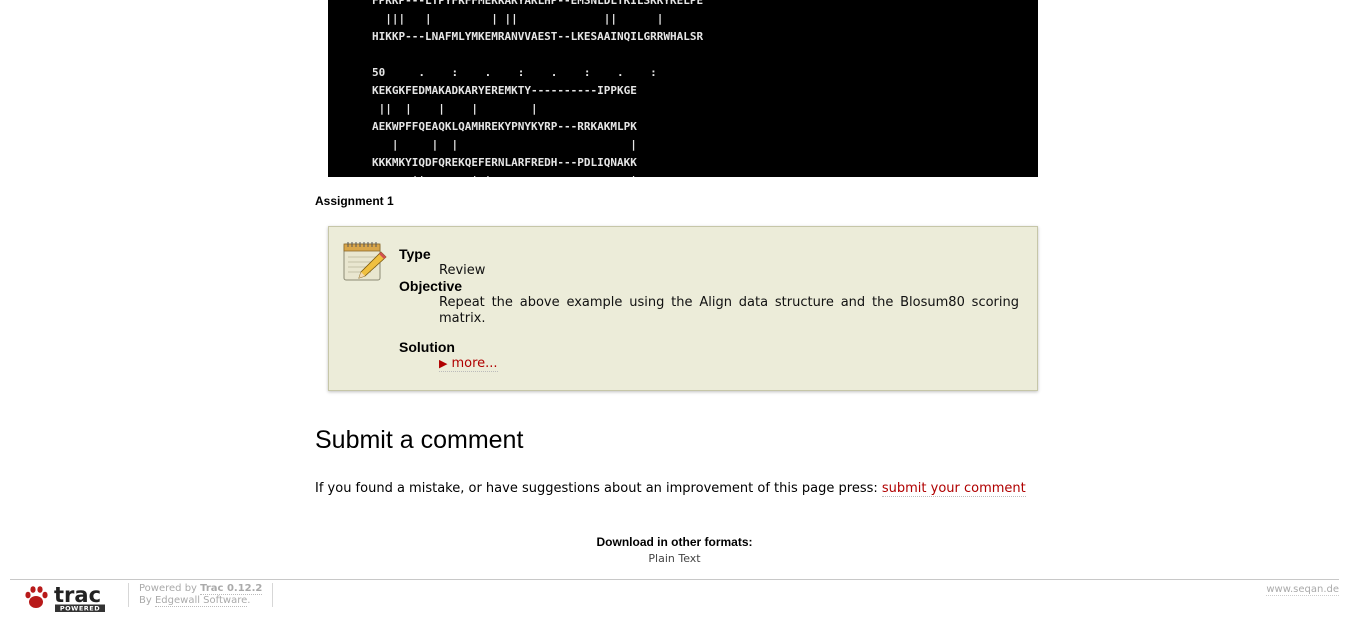  I want to click on powered-by-label: Powered by, so click(170, 588).